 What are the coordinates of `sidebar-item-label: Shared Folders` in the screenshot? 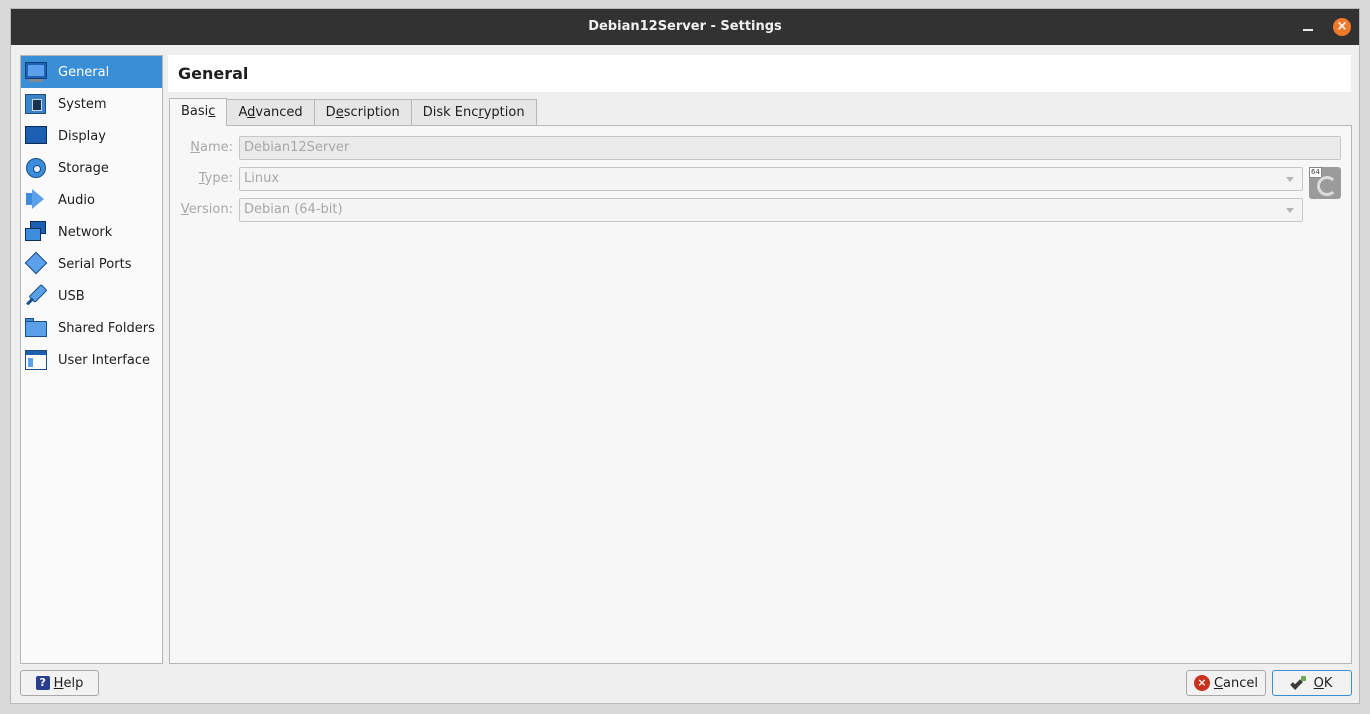 It's located at (106, 328).